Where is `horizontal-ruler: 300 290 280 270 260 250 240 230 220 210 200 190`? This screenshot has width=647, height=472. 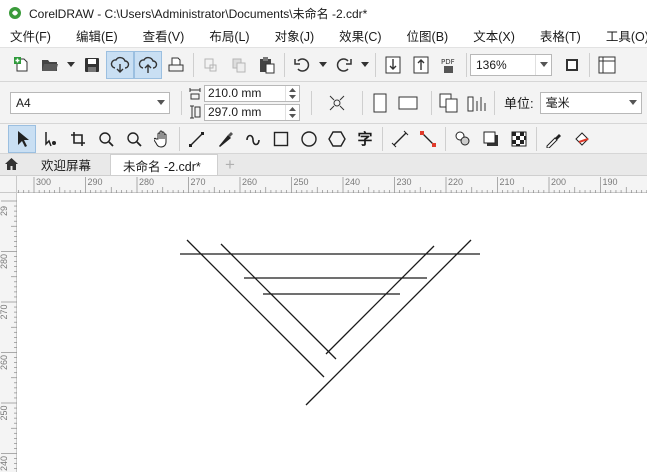 horizontal-ruler: 300 290 280 270 260 250 240 230 220 210 200 190 is located at coordinates (332, 184).